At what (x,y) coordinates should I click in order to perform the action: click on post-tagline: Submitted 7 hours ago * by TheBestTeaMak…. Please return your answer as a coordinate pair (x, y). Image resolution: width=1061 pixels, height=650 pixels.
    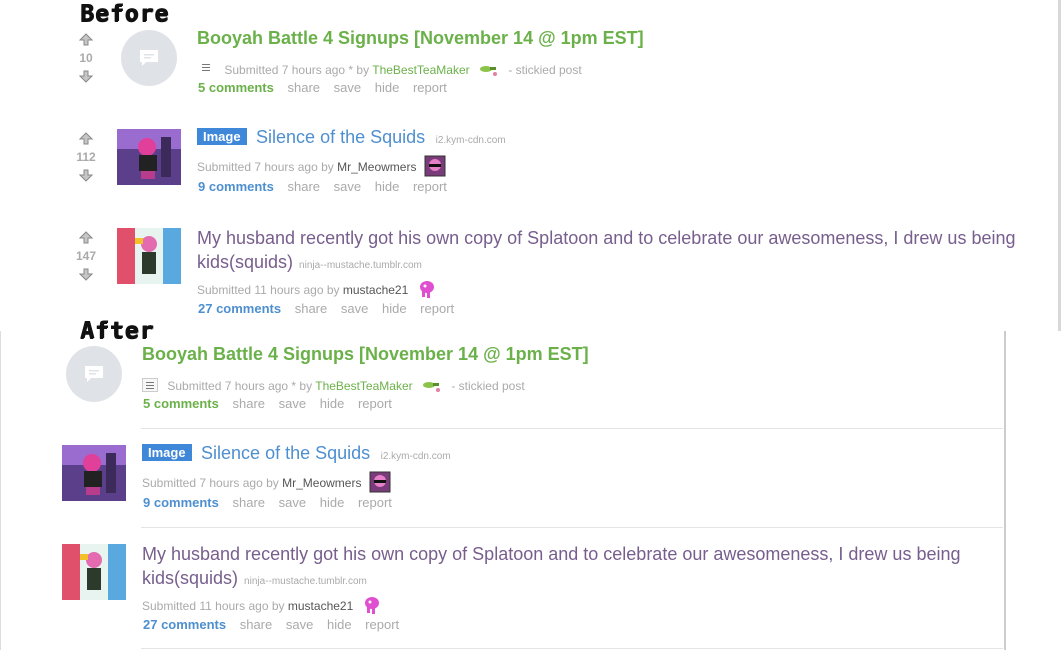
    Looking at the image, I should click on (390, 69).